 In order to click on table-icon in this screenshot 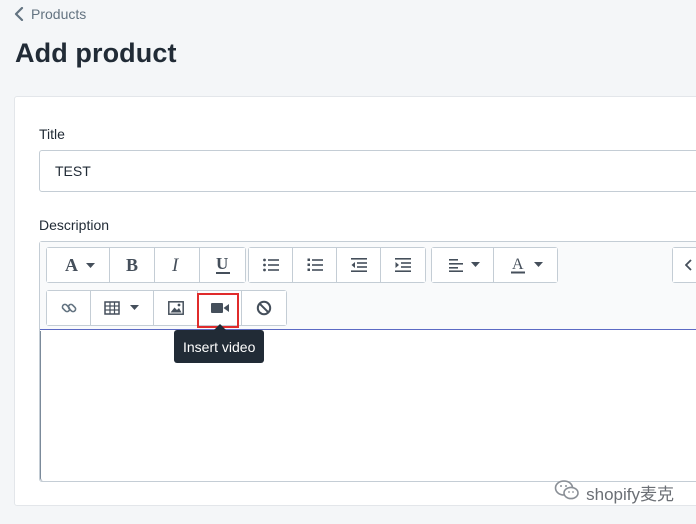, I will do `click(122, 308)`.